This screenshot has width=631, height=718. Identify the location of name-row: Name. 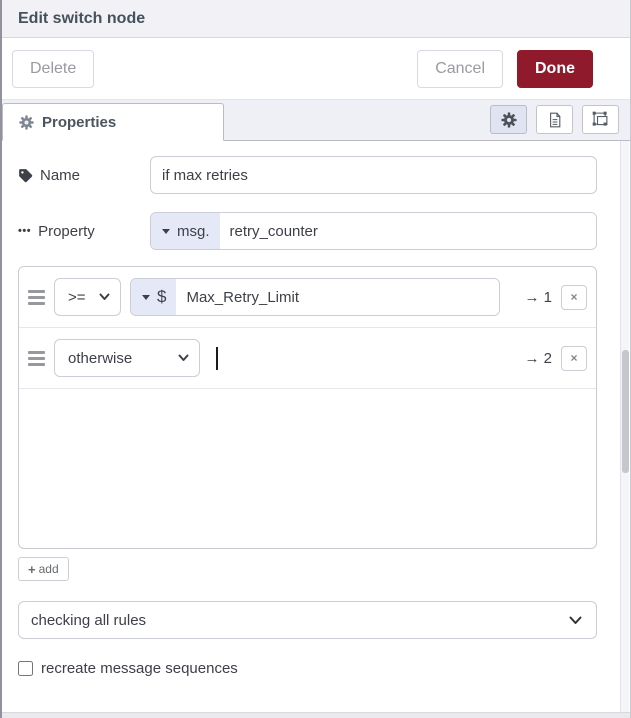
(307, 175).